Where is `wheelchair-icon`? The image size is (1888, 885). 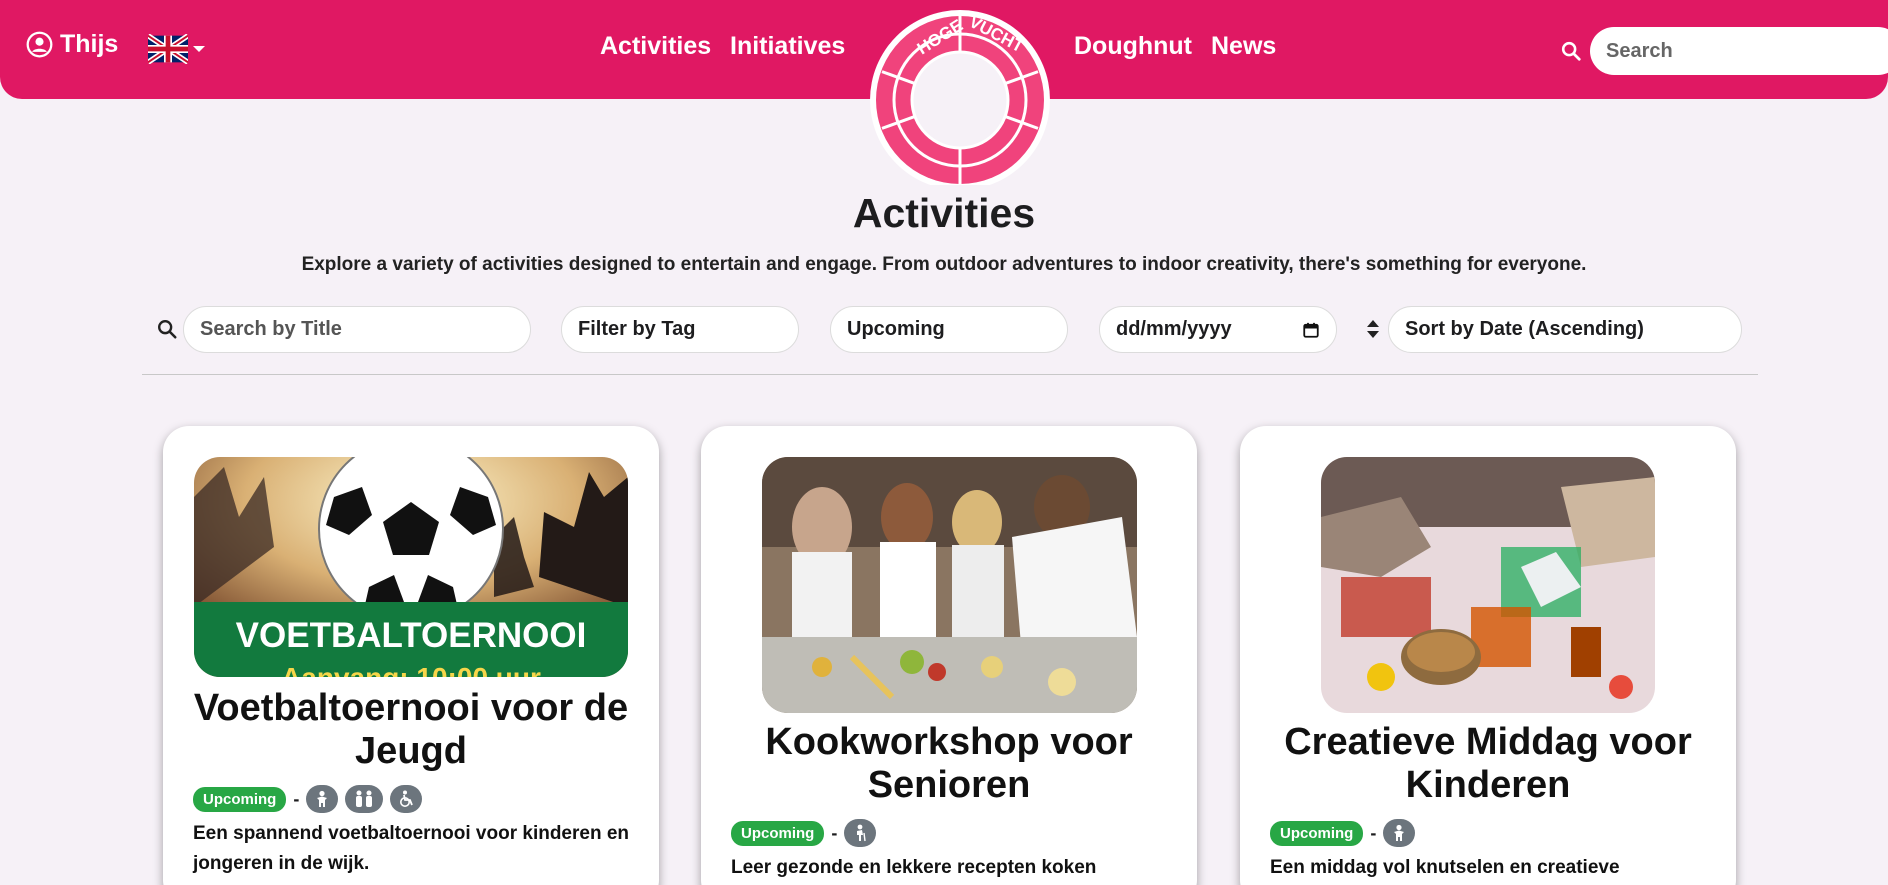
wheelchair-icon is located at coordinates (406, 799).